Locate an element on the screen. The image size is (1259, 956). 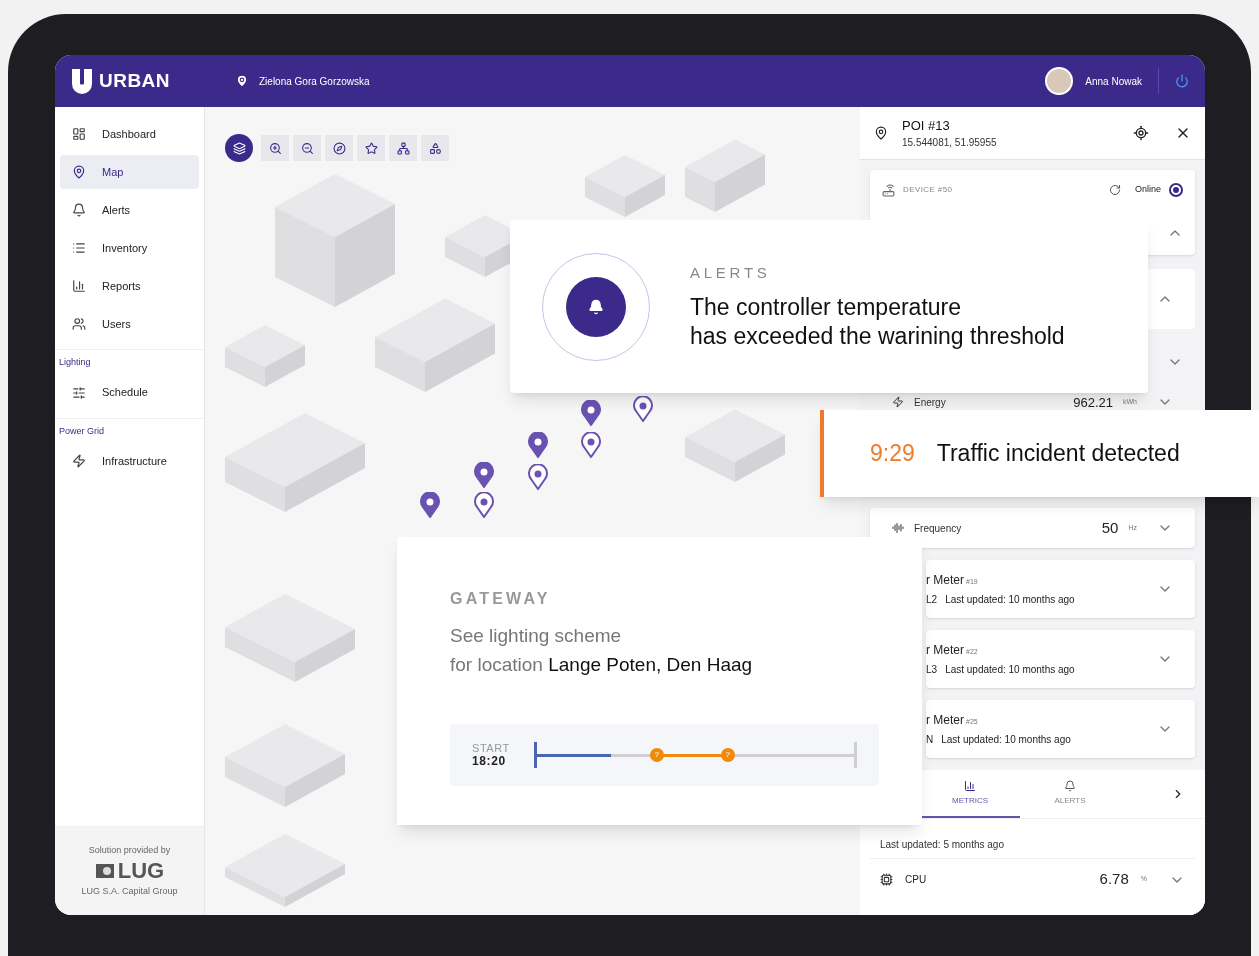
meter-phase: L2 is located at coordinates (932, 600).